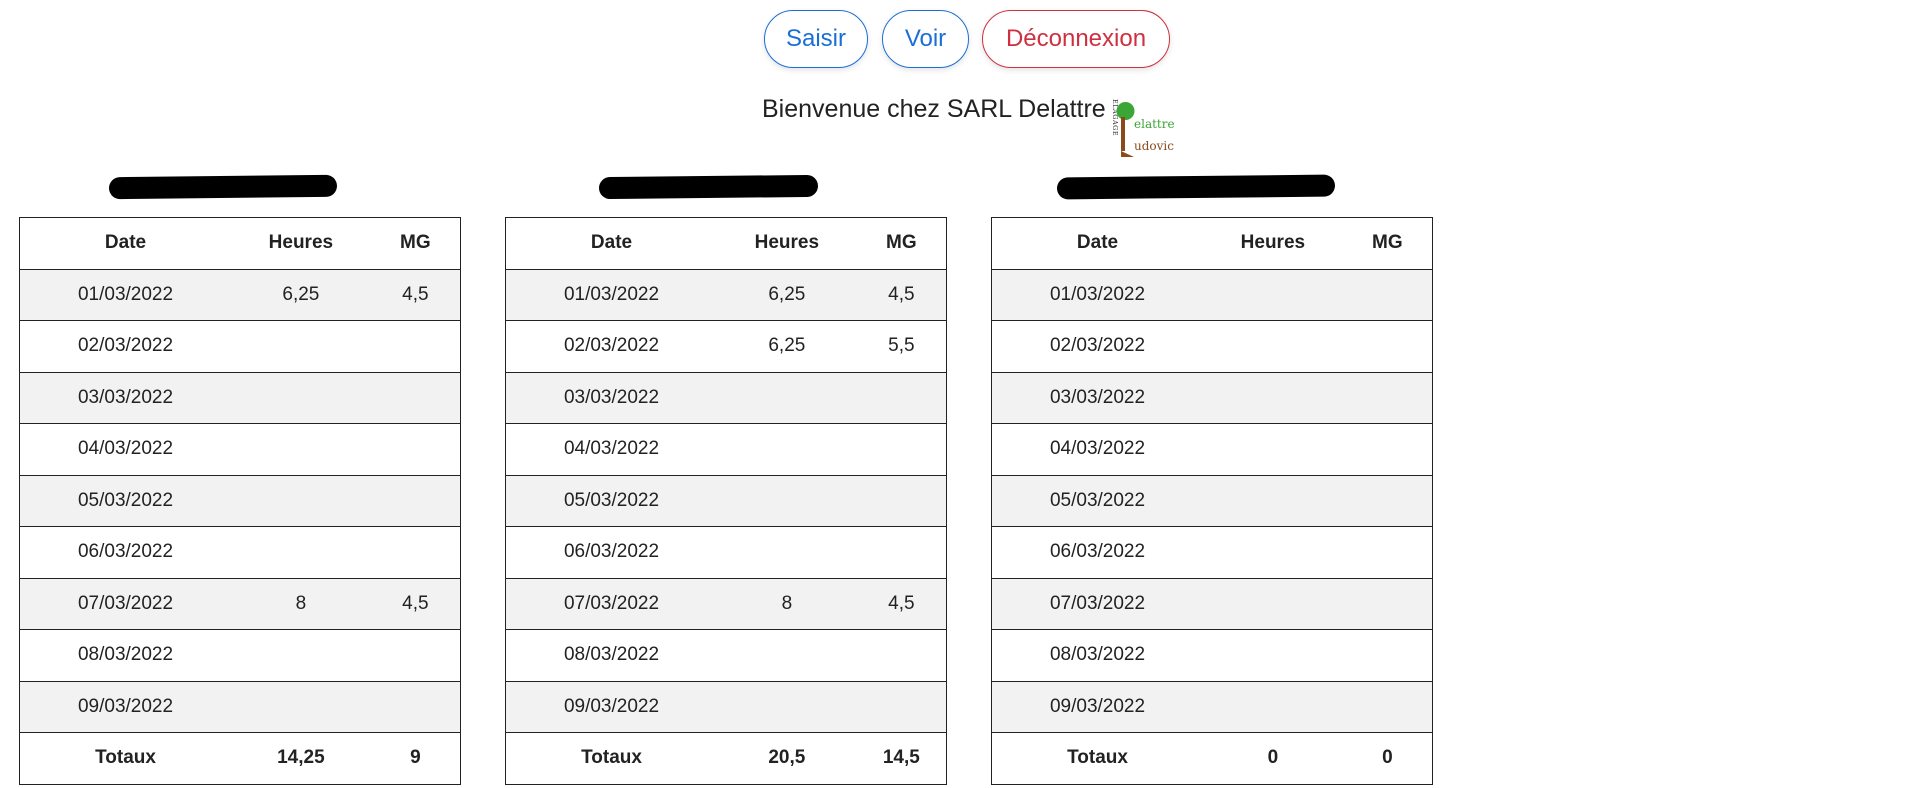 The width and height of the screenshot is (1918, 788). I want to click on deconnexion-button: Déconnexion, so click(1076, 39).